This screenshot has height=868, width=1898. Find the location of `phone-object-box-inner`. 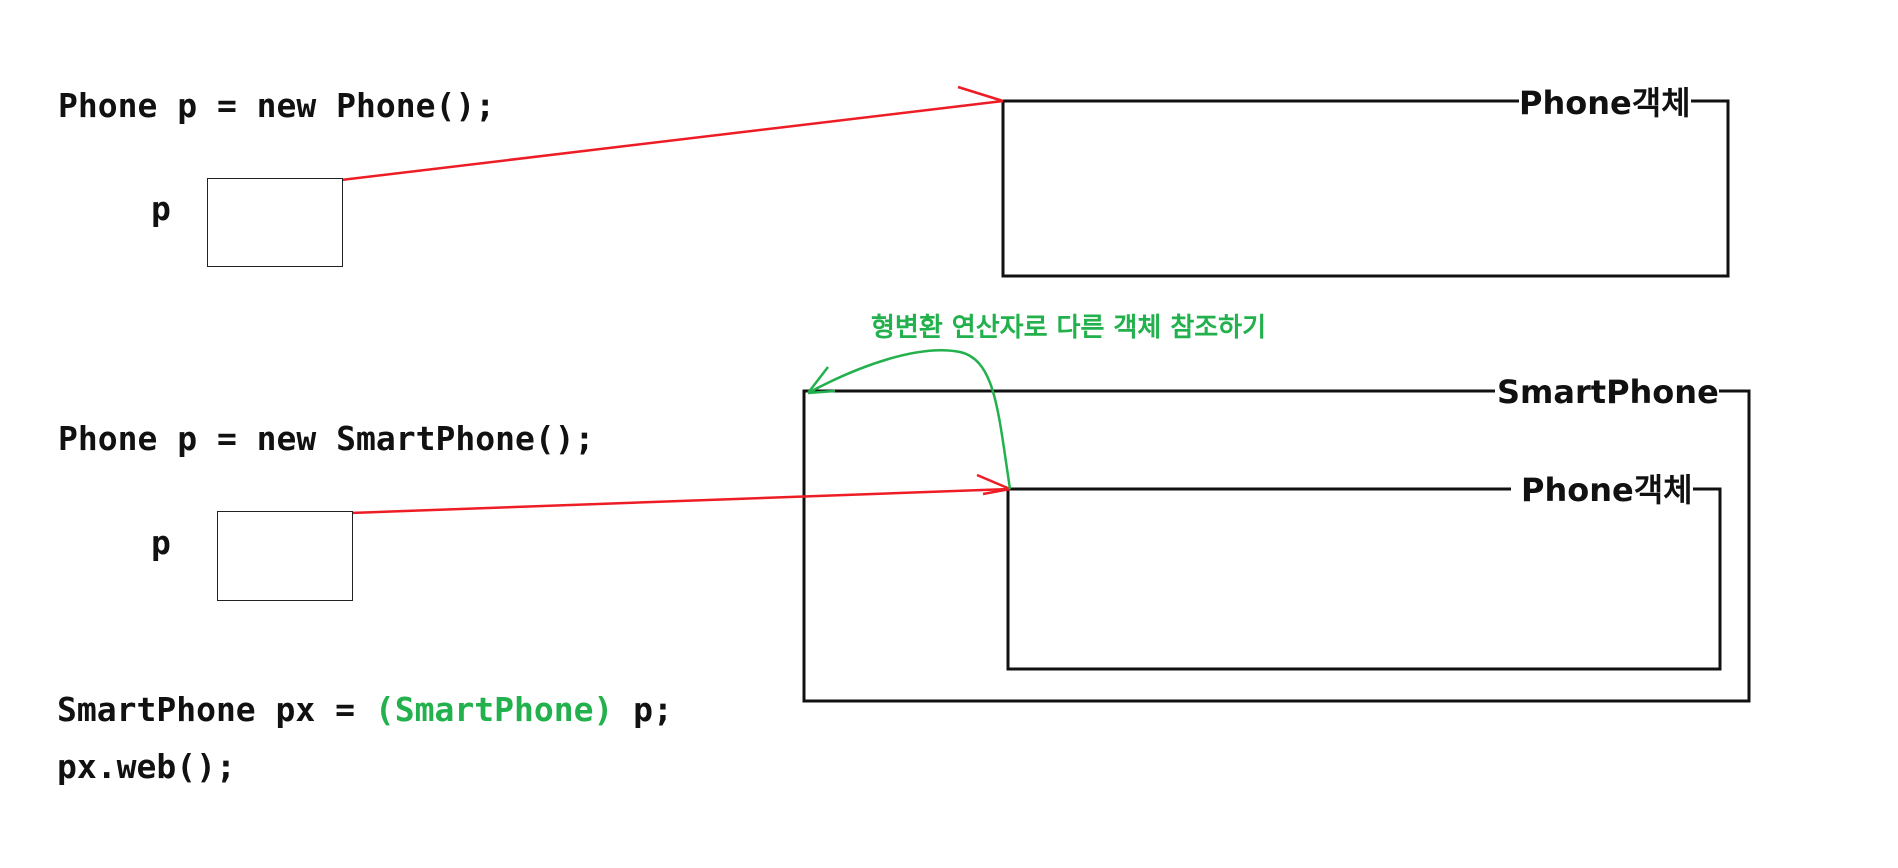

phone-object-box-inner is located at coordinates (1364, 579).